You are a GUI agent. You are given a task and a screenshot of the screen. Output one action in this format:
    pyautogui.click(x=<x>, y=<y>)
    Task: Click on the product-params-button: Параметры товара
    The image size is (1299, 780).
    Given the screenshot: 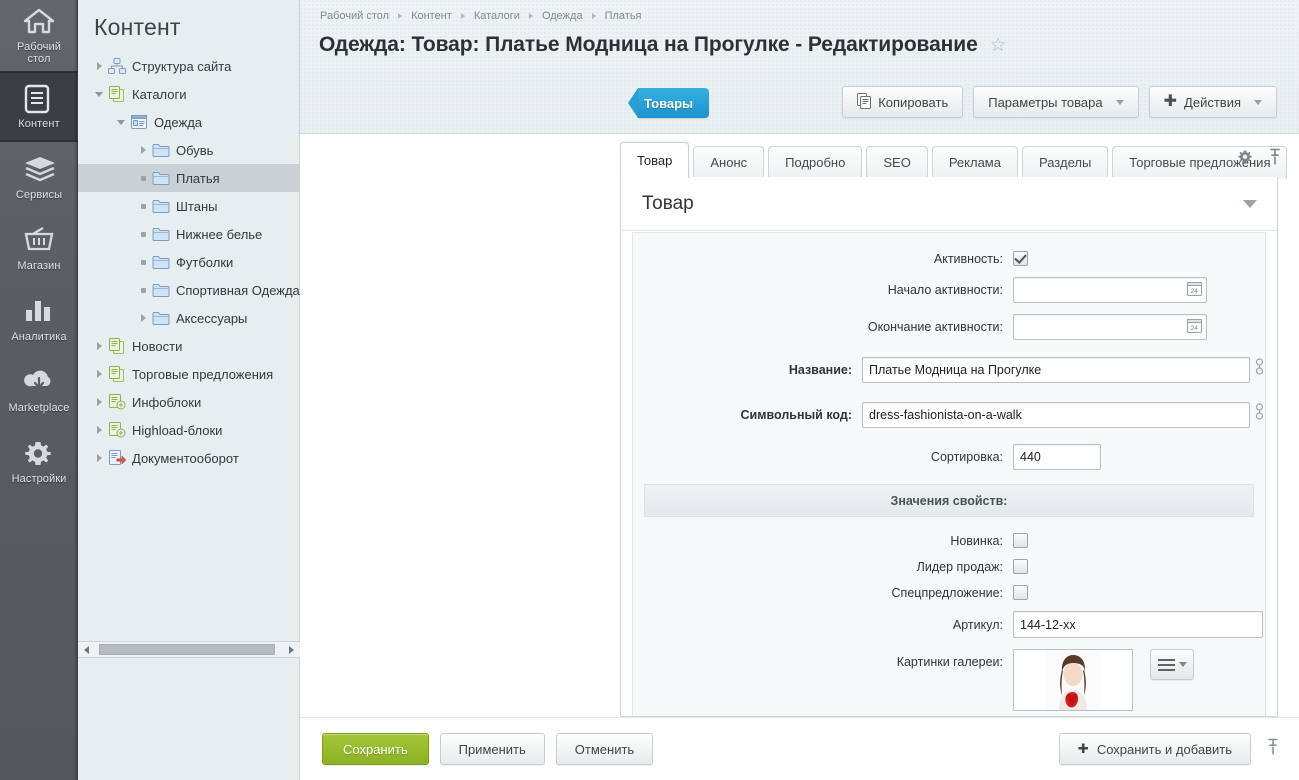 What is the action you would take?
    pyautogui.click(x=1056, y=102)
    